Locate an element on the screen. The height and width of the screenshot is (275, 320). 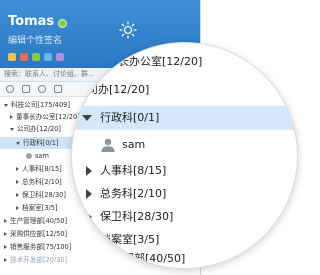
org-tab-icon is located at coordinates (58, 89).